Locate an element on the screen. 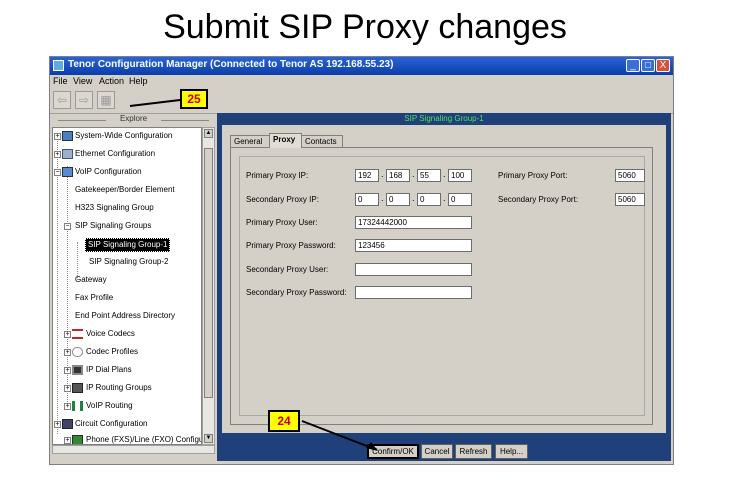 This screenshot has height=480, width=730. tree-item-ip-routing-groups: IP Routing Groups is located at coordinates (119, 388).